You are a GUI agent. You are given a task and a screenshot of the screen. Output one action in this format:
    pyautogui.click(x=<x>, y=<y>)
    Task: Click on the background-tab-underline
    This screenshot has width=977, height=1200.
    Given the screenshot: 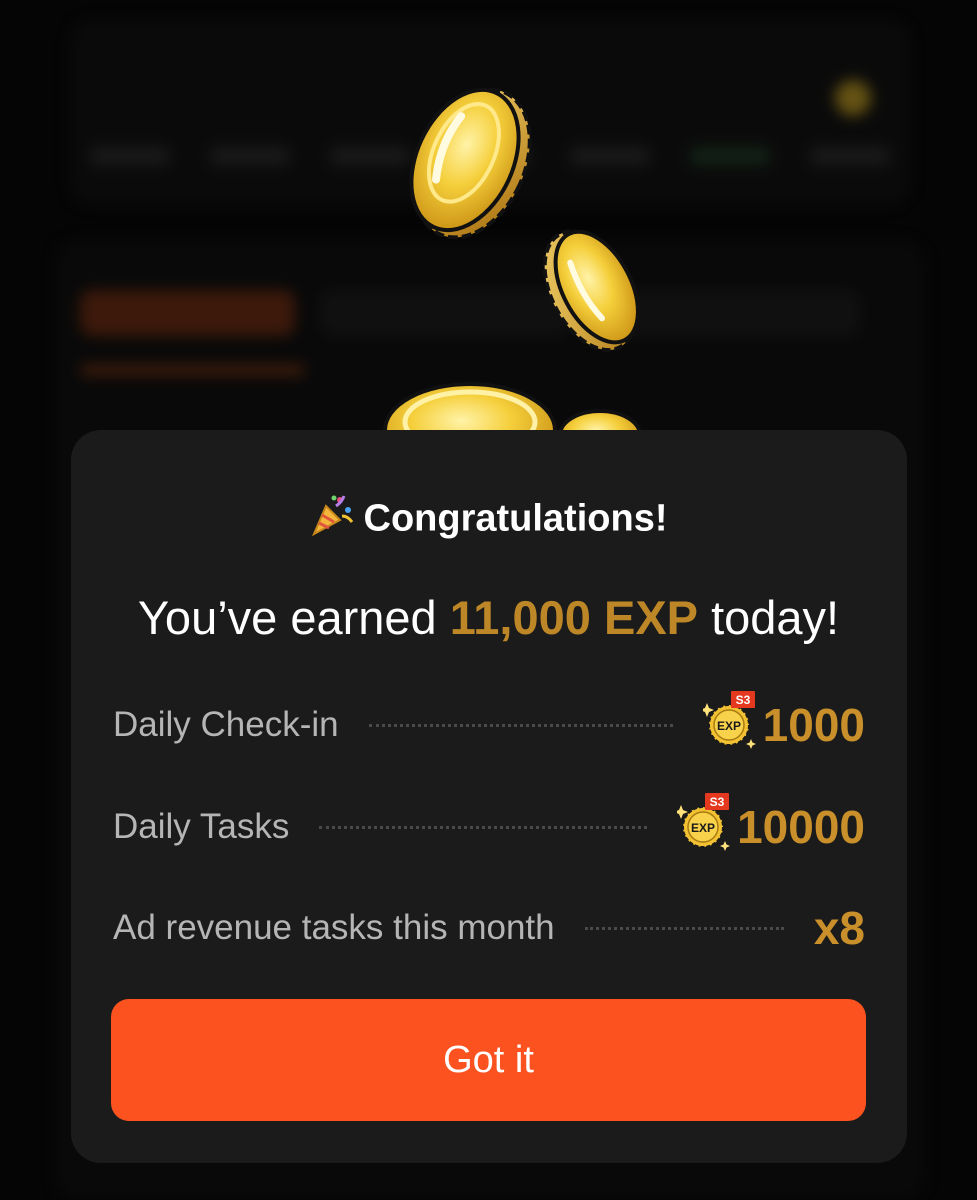 What is the action you would take?
    pyautogui.click(x=192, y=370)
    